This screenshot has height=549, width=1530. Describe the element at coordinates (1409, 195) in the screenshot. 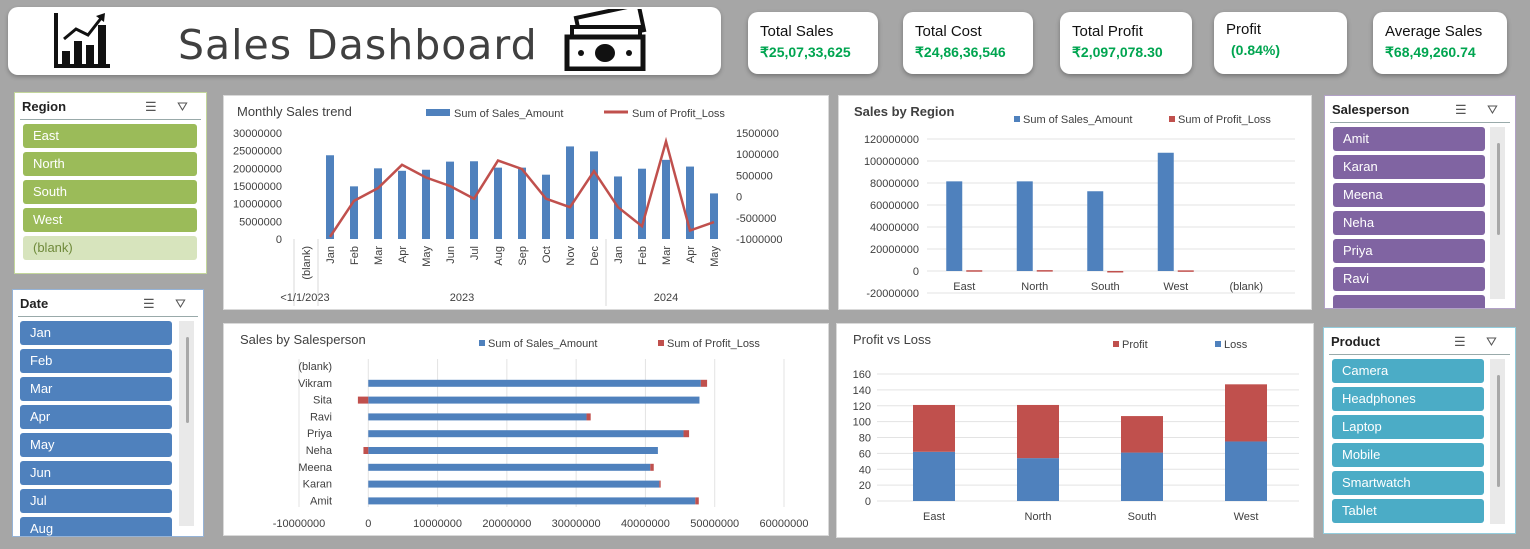

I see `slicer-item-meena: Meena` at that location.